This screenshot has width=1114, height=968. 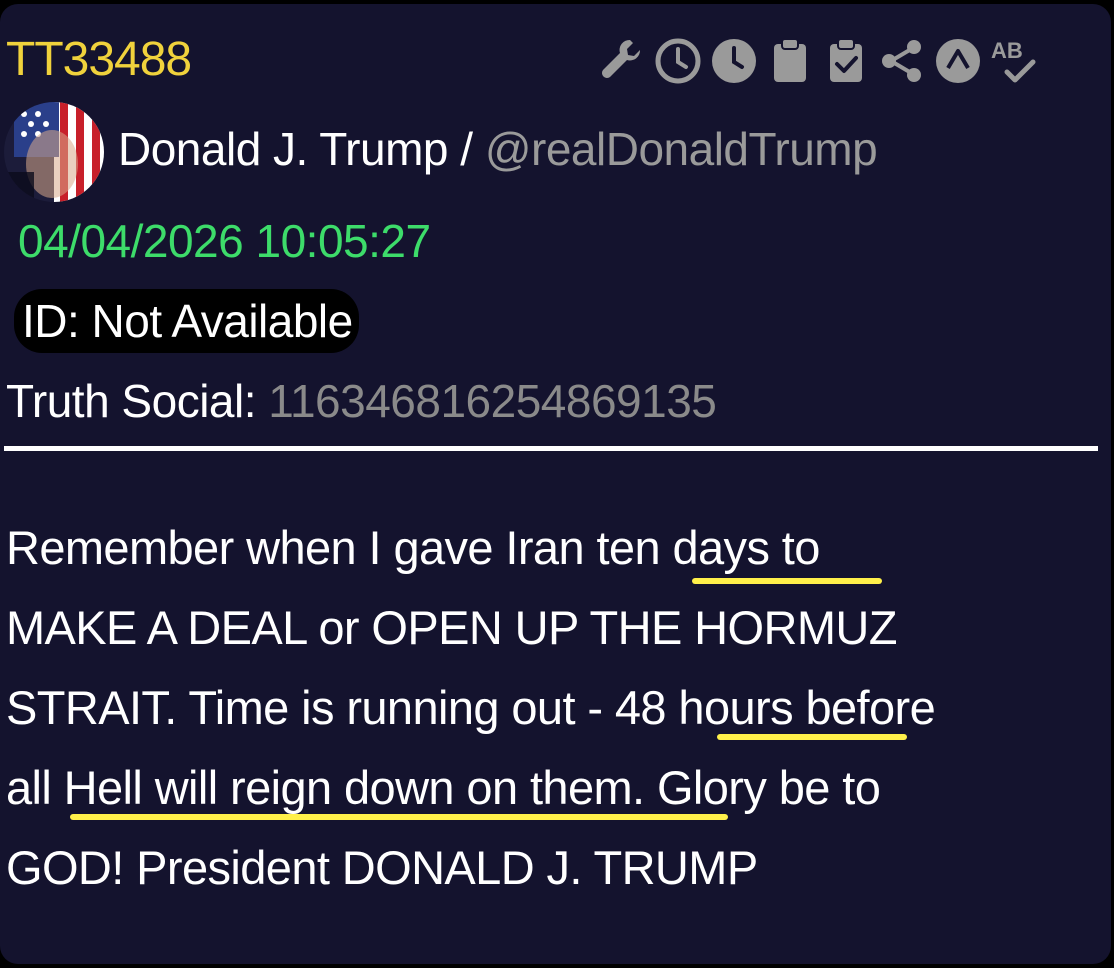 I want to click on id-badge: ID: Not Available, so click(x=186, y=321).